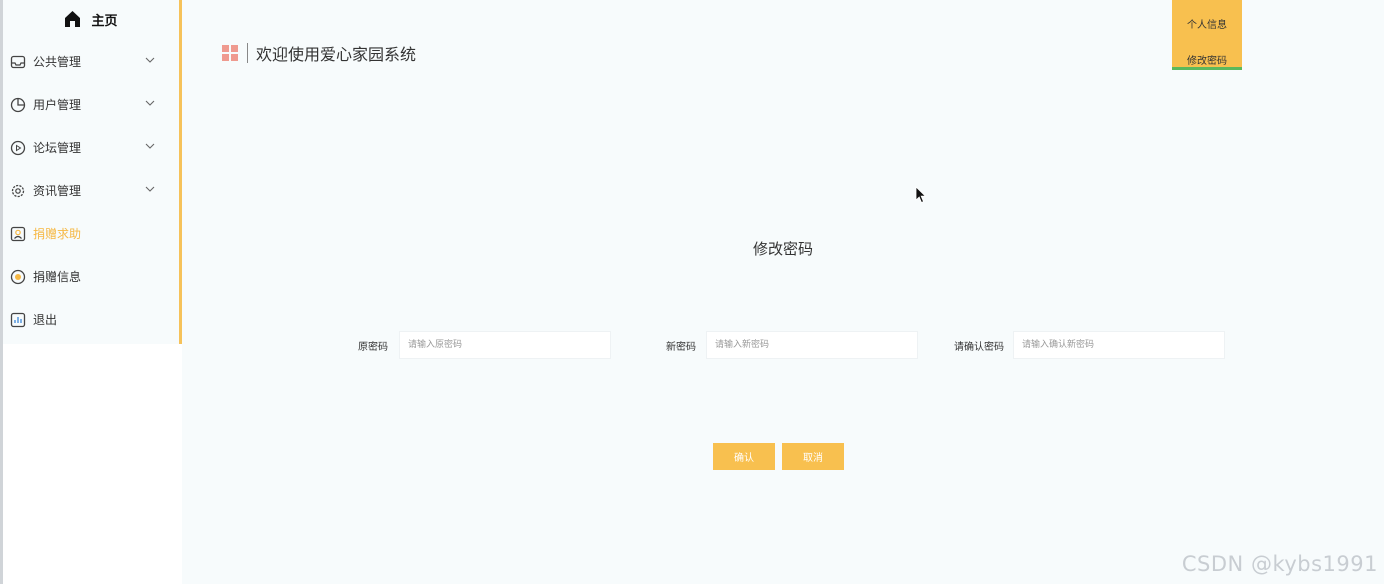 The height and width of the screenshot is (584, 1384). I want to click on sidebar-item-label: 公共管理, so click(57, 62).